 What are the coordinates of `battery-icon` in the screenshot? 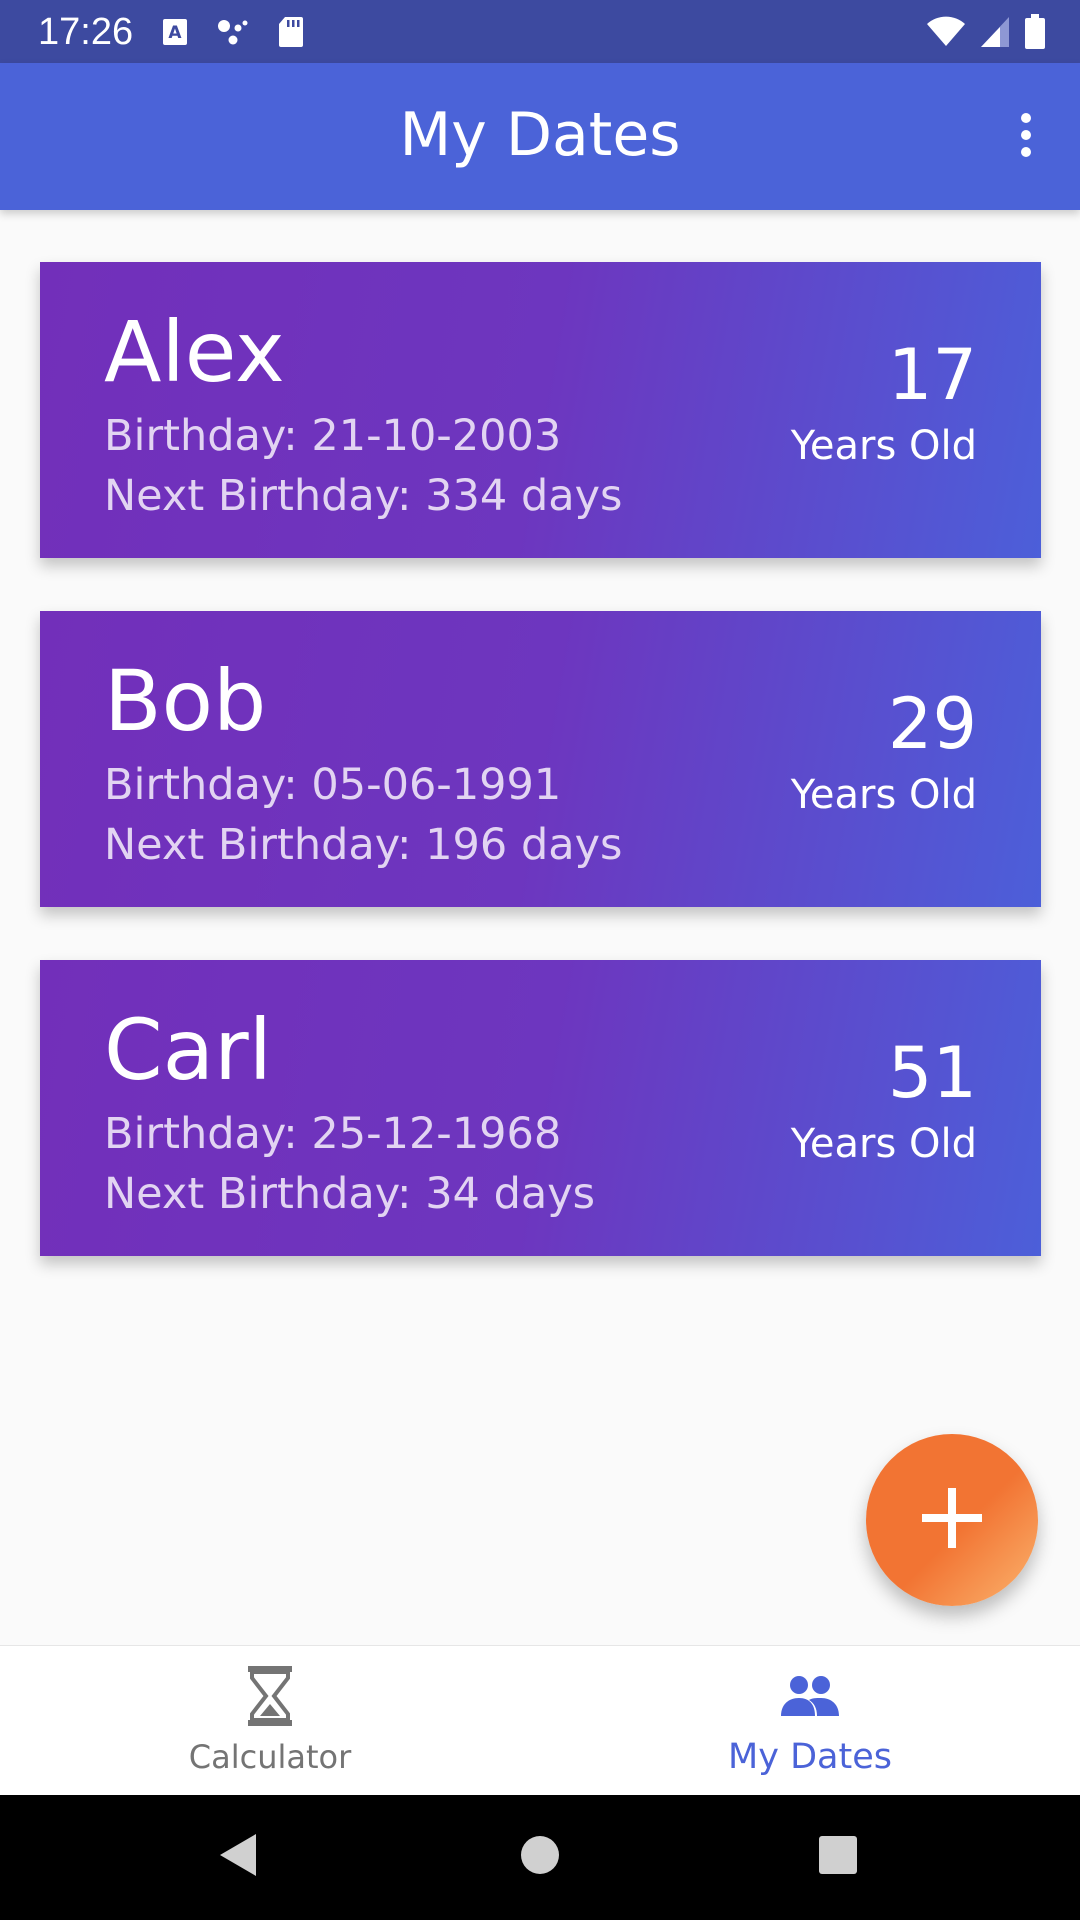 It's located at (1035, 32).